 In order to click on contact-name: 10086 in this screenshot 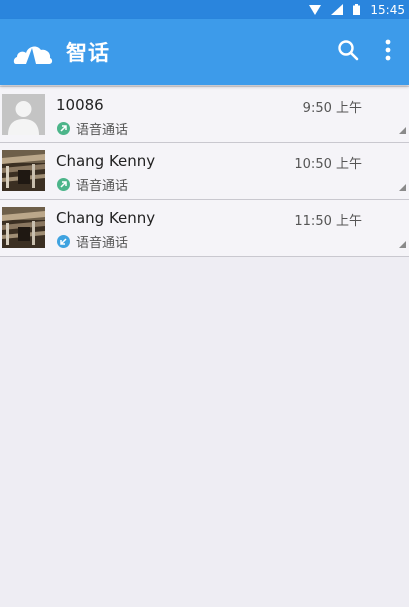, I will do `click(80, 105)`.